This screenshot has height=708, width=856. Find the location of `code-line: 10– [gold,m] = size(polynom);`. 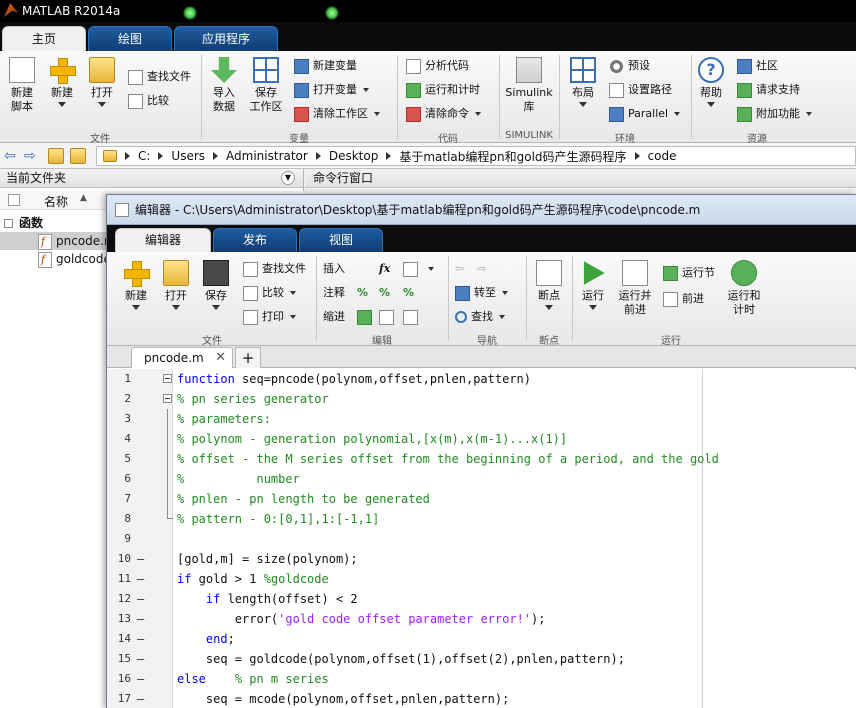

code-line: 10– [gold,m] = size(polynom); is located at coordinates (481, 559).